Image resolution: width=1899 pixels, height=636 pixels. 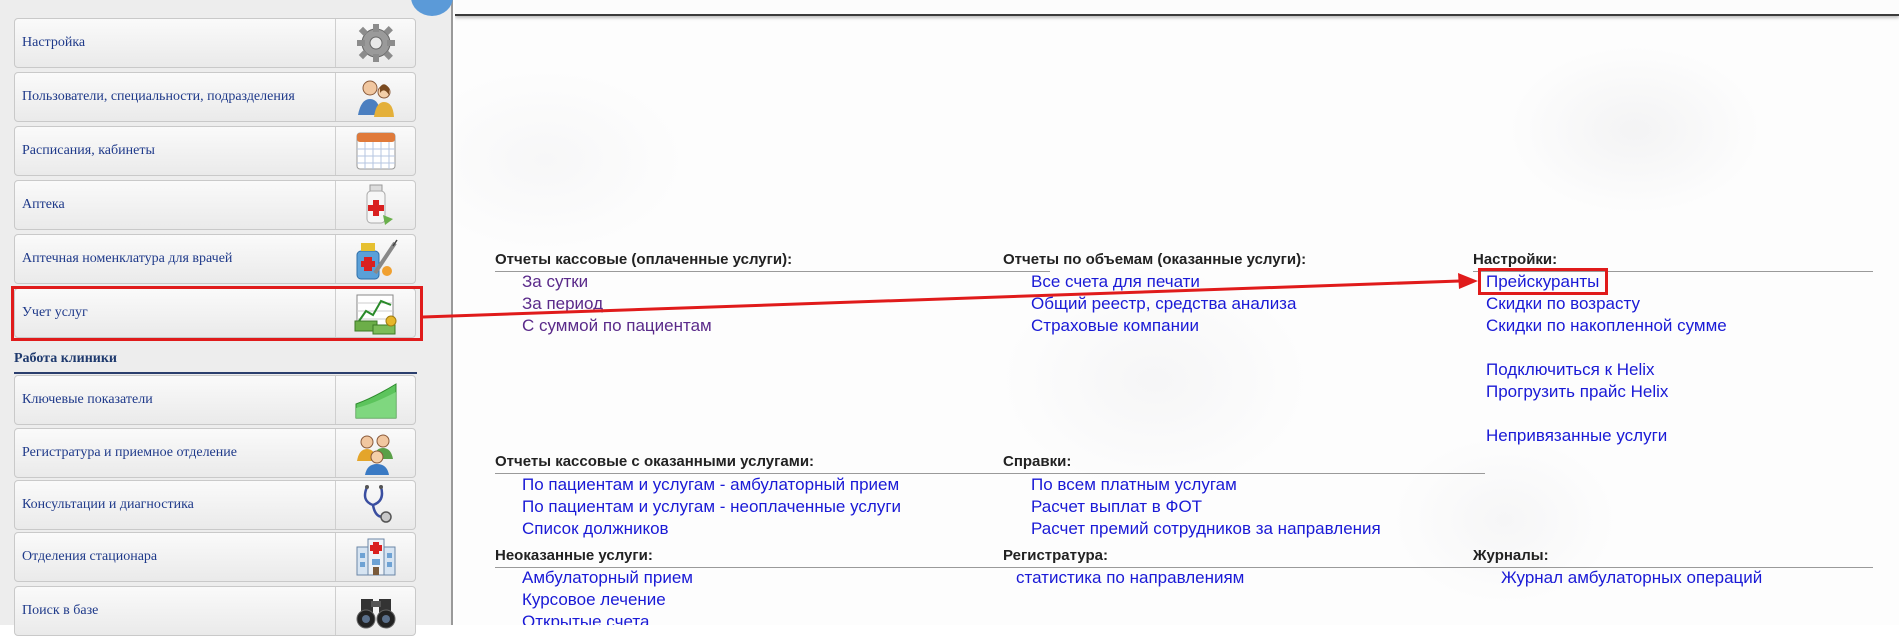 What do you see at coordinates (217, 313) in the screenshot?
I see `highlight-services-accounting` at bounding box center [217, 313].